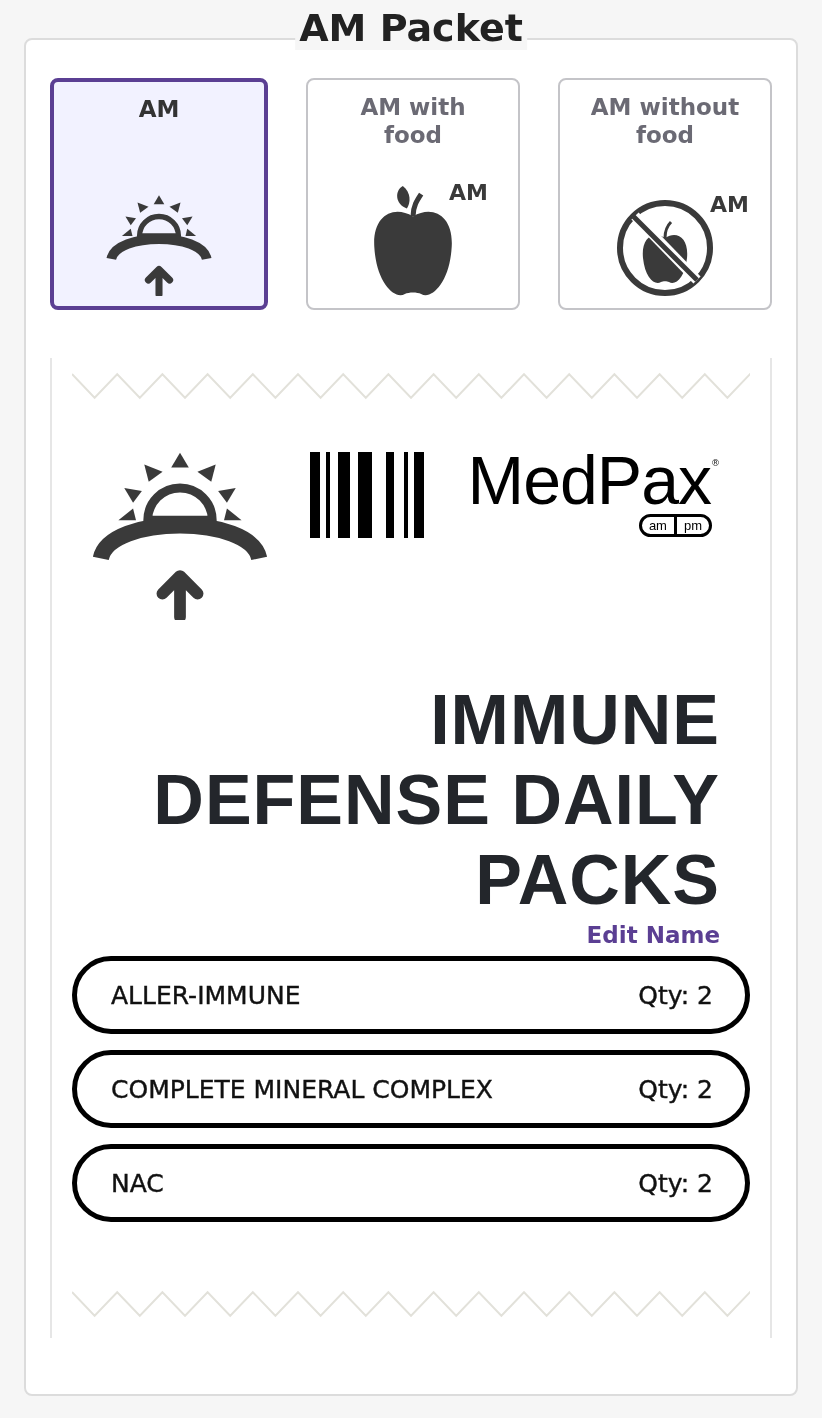  Describe the element at coordinates (206, 995) in the screenshot. I see `supplement-name: ALLER-IMMUNE` at that location.